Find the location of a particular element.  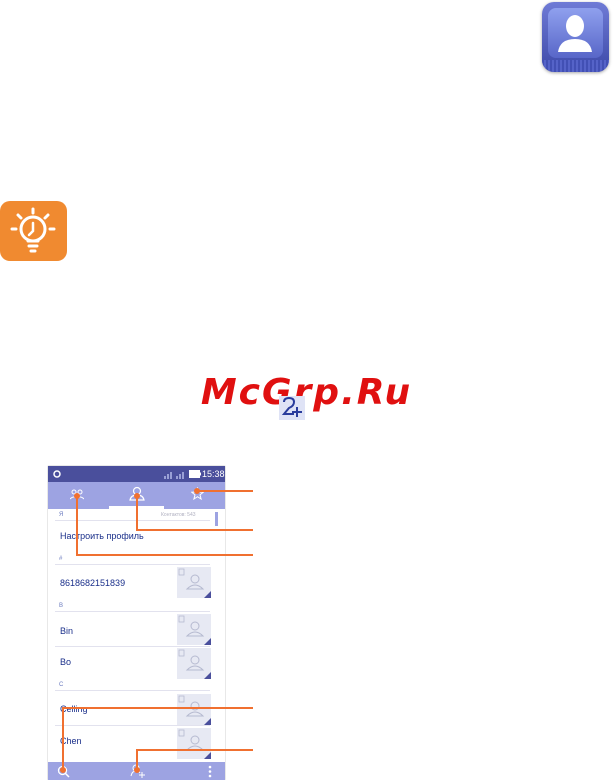

callout-add-contact is located at coordinates (194, 759).